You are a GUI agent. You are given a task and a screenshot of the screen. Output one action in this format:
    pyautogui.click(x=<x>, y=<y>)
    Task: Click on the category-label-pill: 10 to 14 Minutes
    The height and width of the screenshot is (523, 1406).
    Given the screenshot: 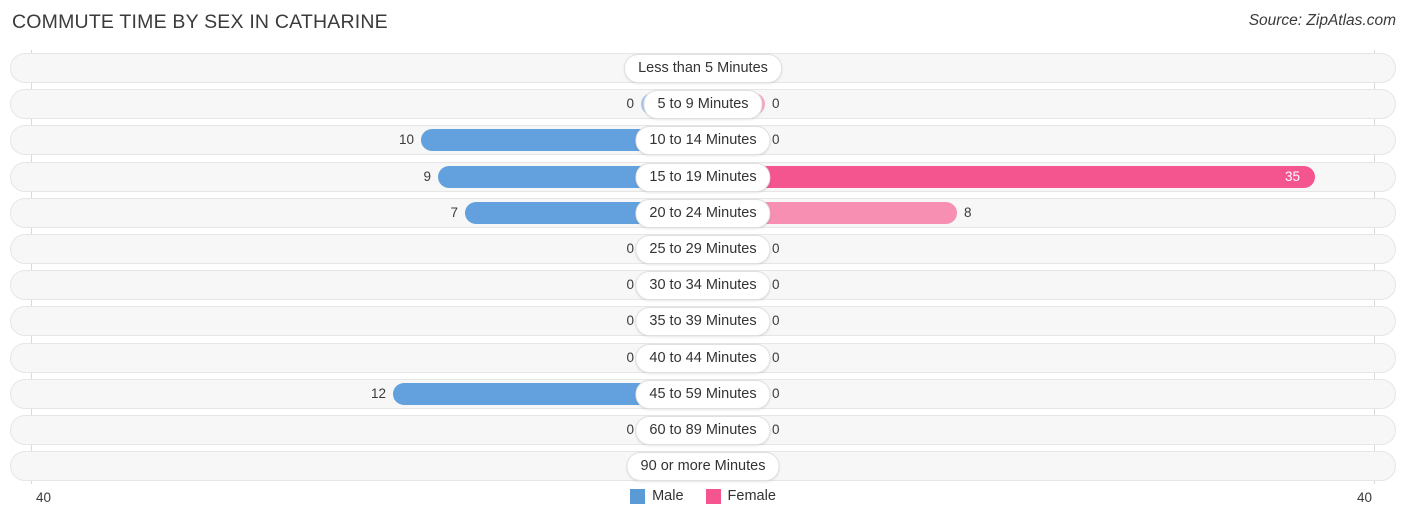 What is the action you would take?
    pyautogui.click(x=703, y=141)
    